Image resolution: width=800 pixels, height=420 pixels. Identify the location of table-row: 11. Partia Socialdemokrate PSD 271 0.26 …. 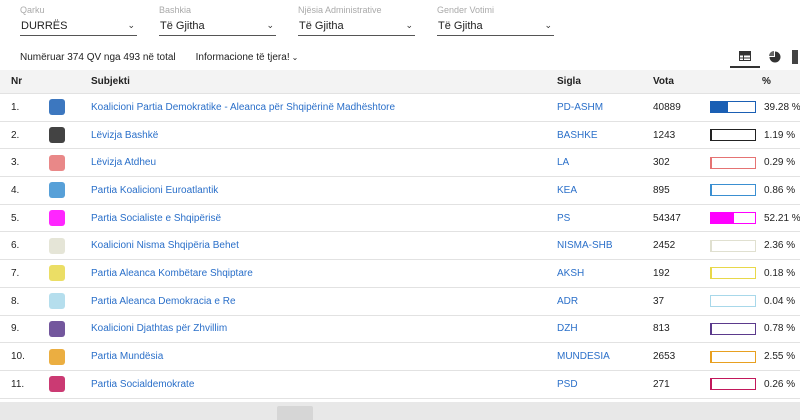
(400, 385).